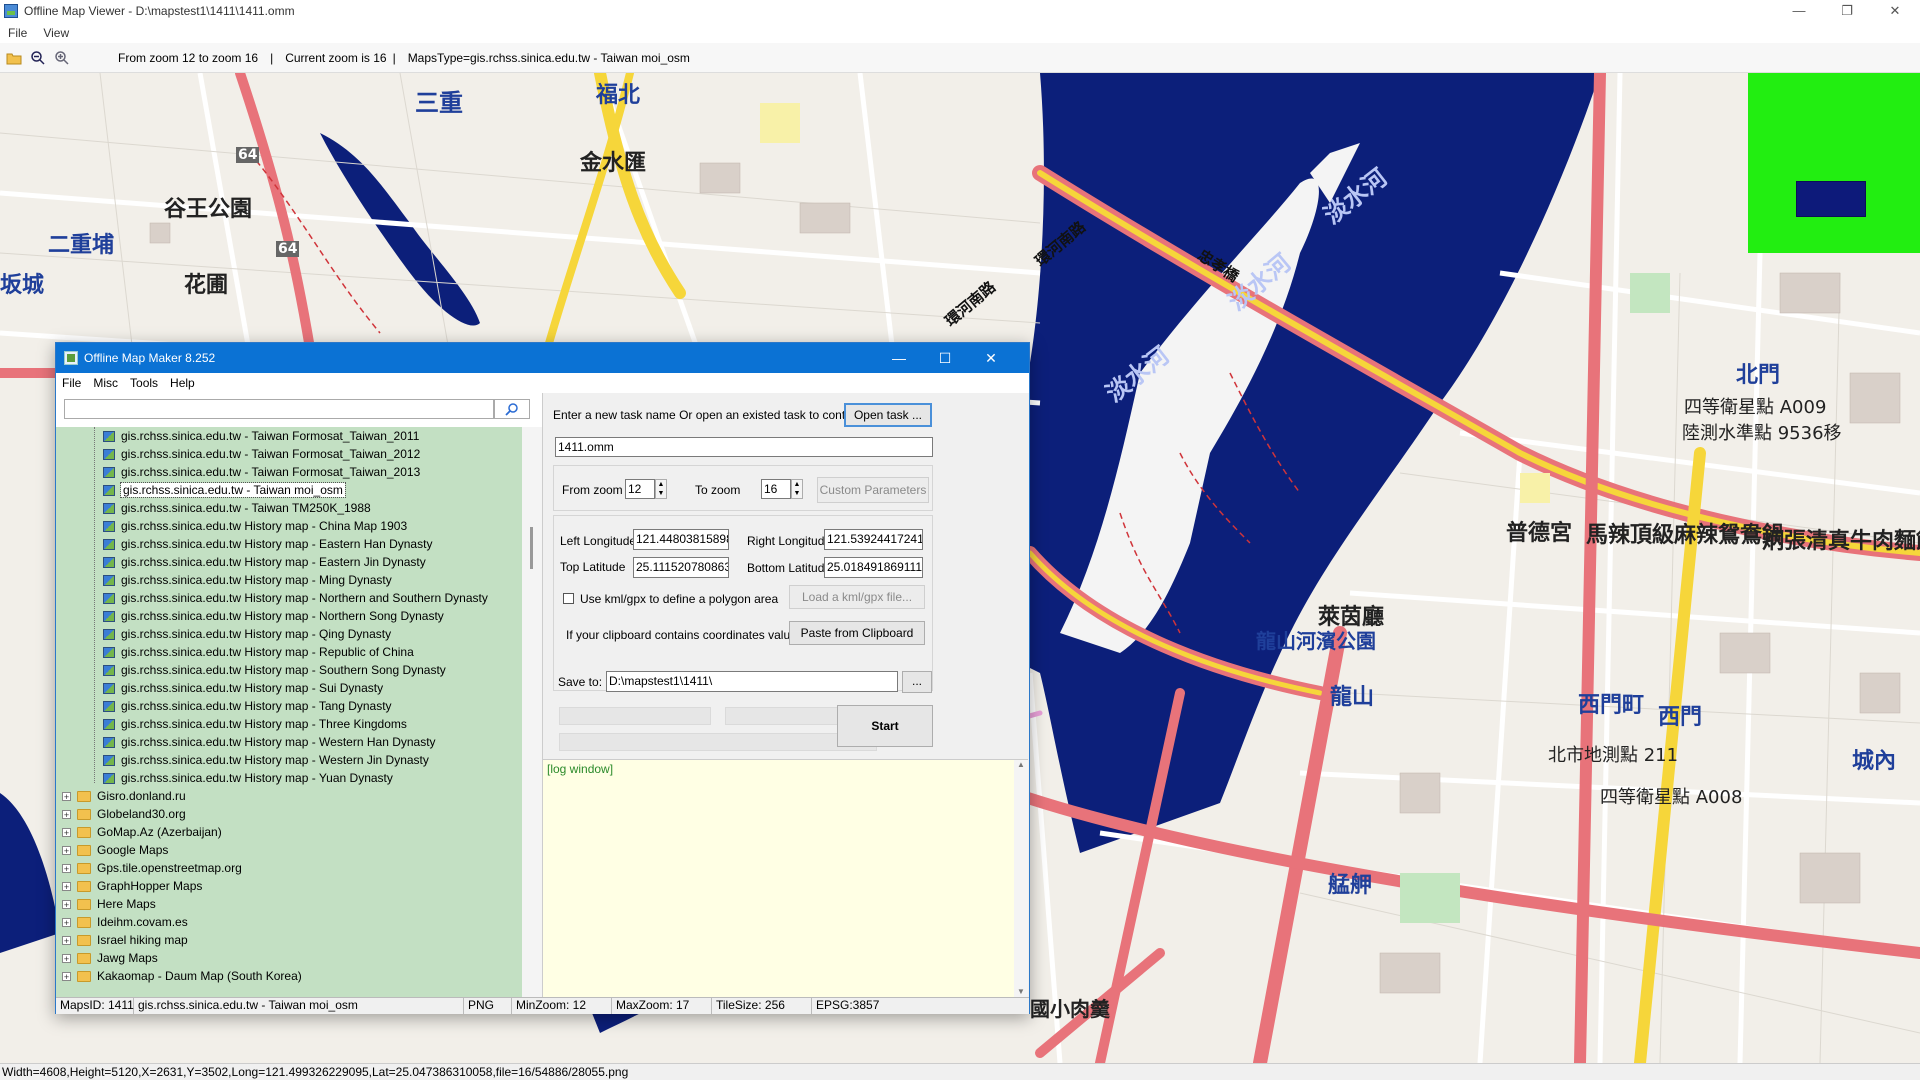 The height and width of the screenshot is (1080, 1920). What do you see at coordinates (681, 539) in the screenshot?
I see `left-longitude-input: 121.448038158983` at bounding box center [681, 539].